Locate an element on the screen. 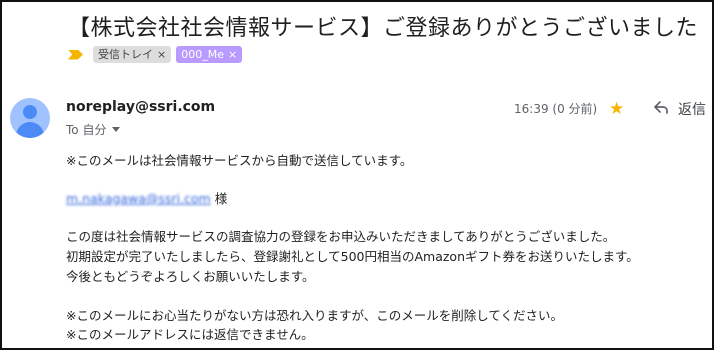 This screenshot has height=350, width=714. reply-button: 返信 is located at coordinates (692, 109).